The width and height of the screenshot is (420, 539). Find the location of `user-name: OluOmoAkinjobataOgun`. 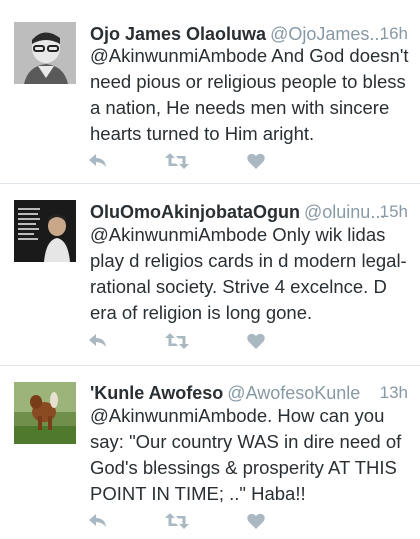

user-name: OluOmoAkinjobataOgun is located at coordinates (195, 212).